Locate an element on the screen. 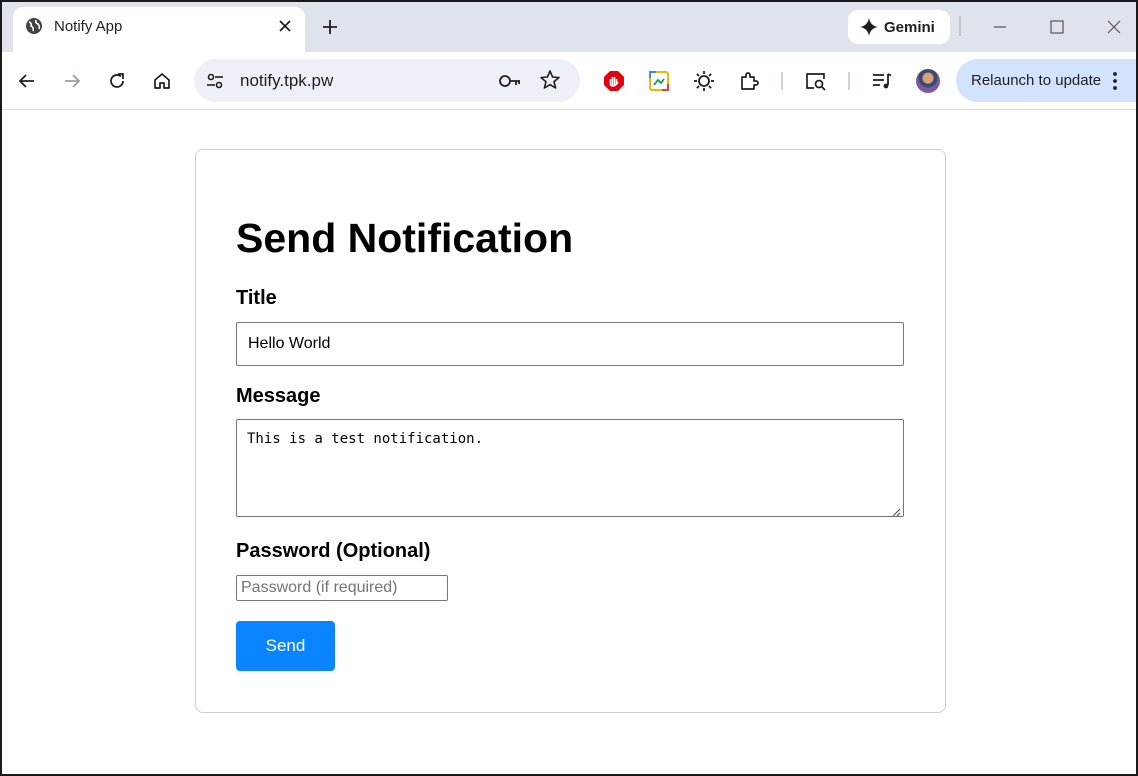 This screenshot has height=776, width=1138. browser-toolbar: notify.tpk.pw Relaunch to update is located at coordinates (569, 81).